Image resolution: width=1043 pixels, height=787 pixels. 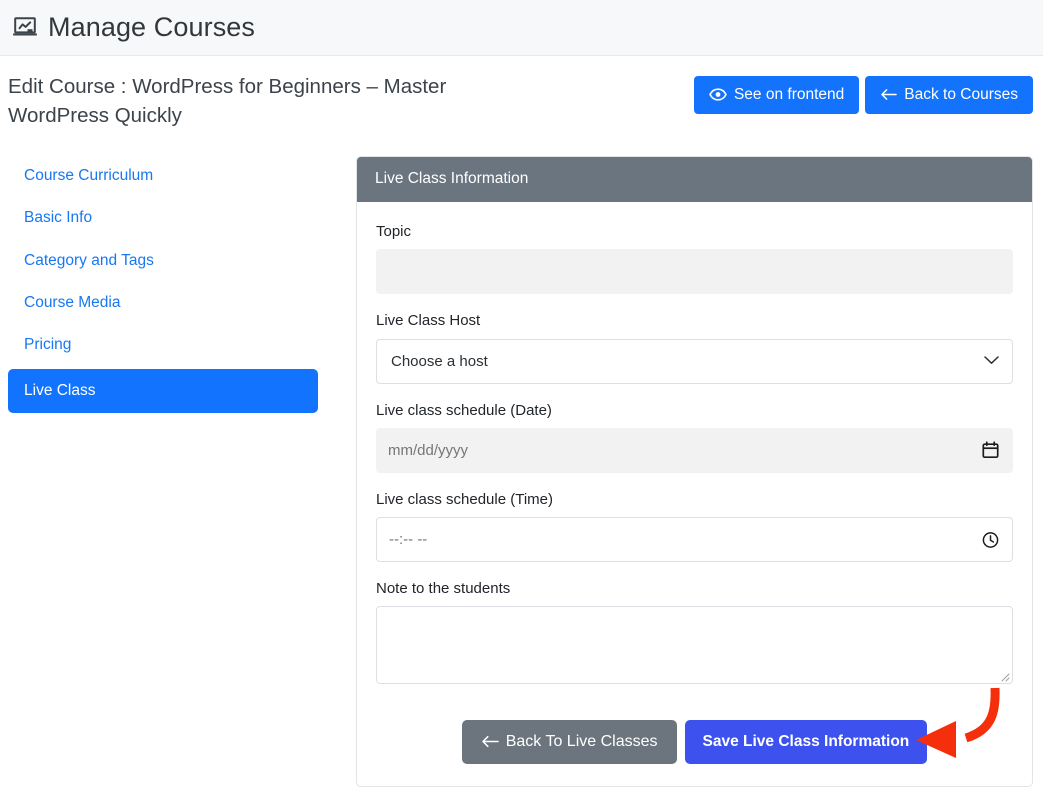 What do you see at coordinates (163, 345) in the screenshot?
I see `sidebar-item-pricing: Pricing` at bounding box center [163, 345].